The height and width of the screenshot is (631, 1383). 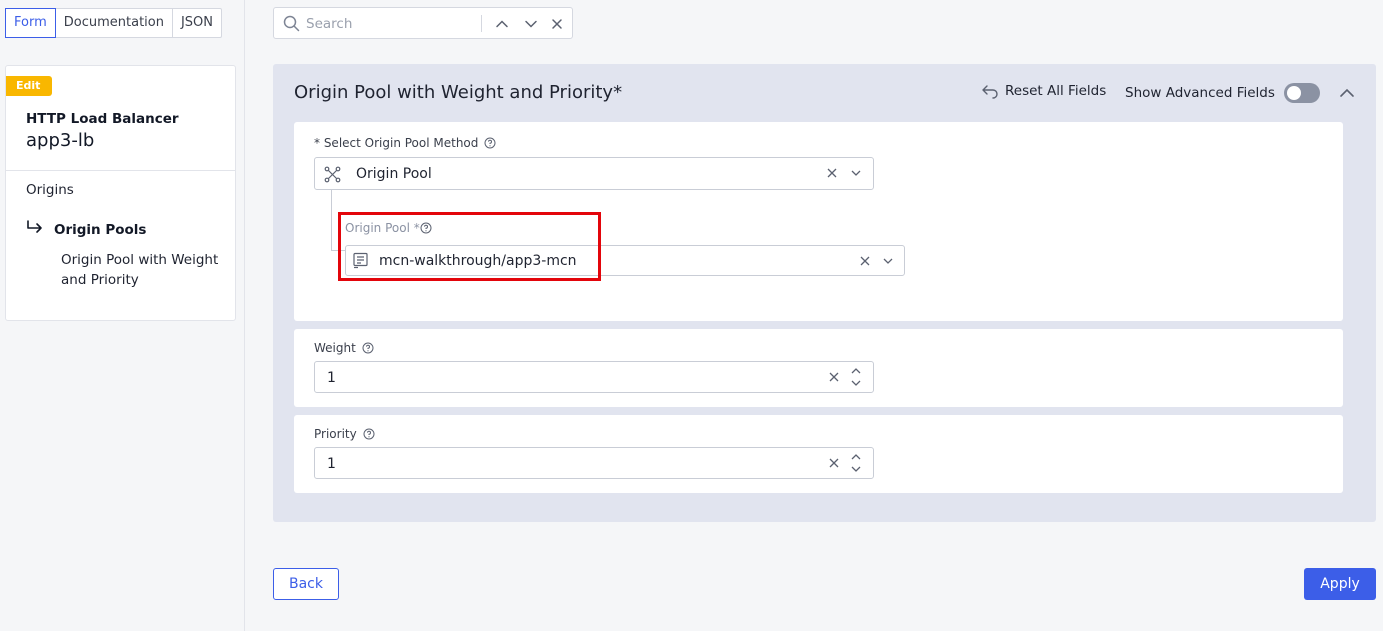 I want to click on tab-form: Form, so click(x=30, y=23).